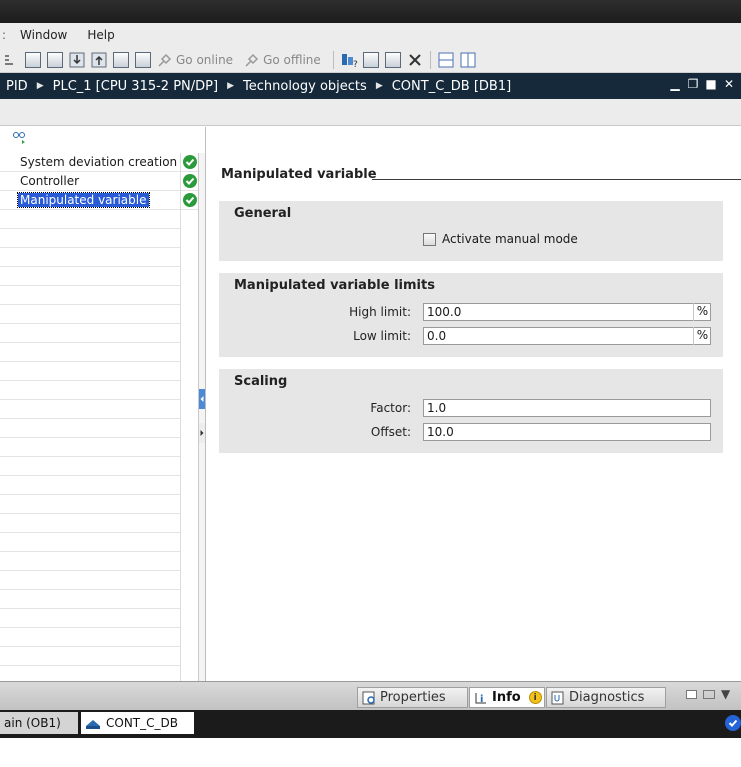 This screenshot has height=767, width=741. Describe the element at coordinates (100, 35) in the screenshot. I see `menu-help: Help` at that location.